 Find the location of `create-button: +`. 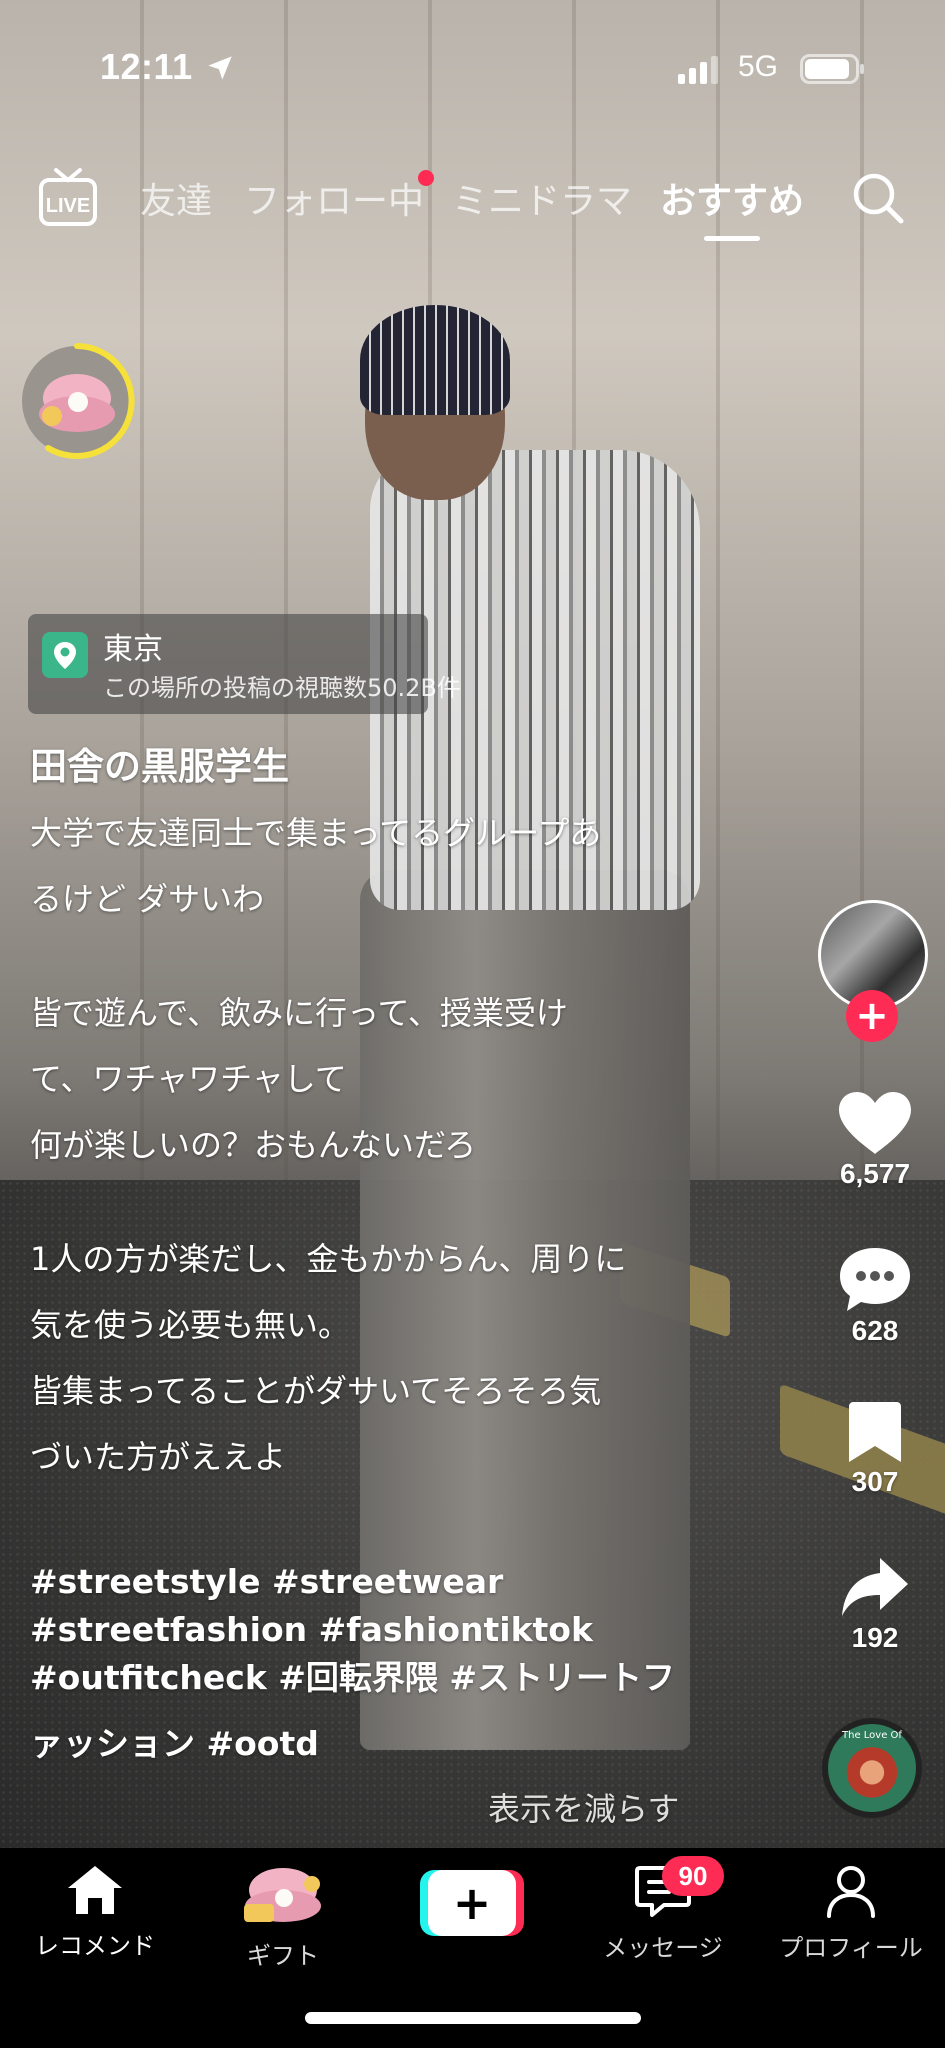

create-button: + is located at coordinates (472, 1903).